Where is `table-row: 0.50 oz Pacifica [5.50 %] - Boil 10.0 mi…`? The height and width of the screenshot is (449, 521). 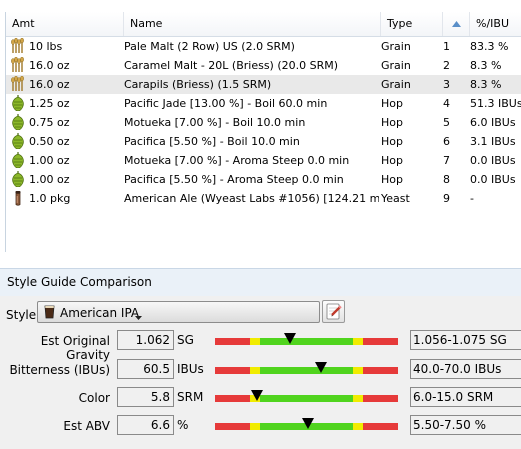 table-row: 0.50 oz Pacifica [5.50 %] - Boil 10.0 mi… is located at coordinates (263, 141).